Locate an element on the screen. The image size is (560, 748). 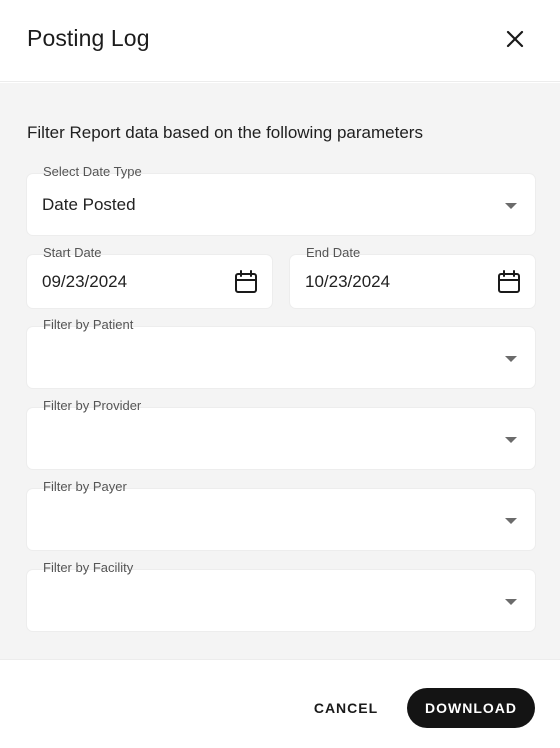
end-date-field: End Date 10/23/2024 is located at coordinates (412, 277).